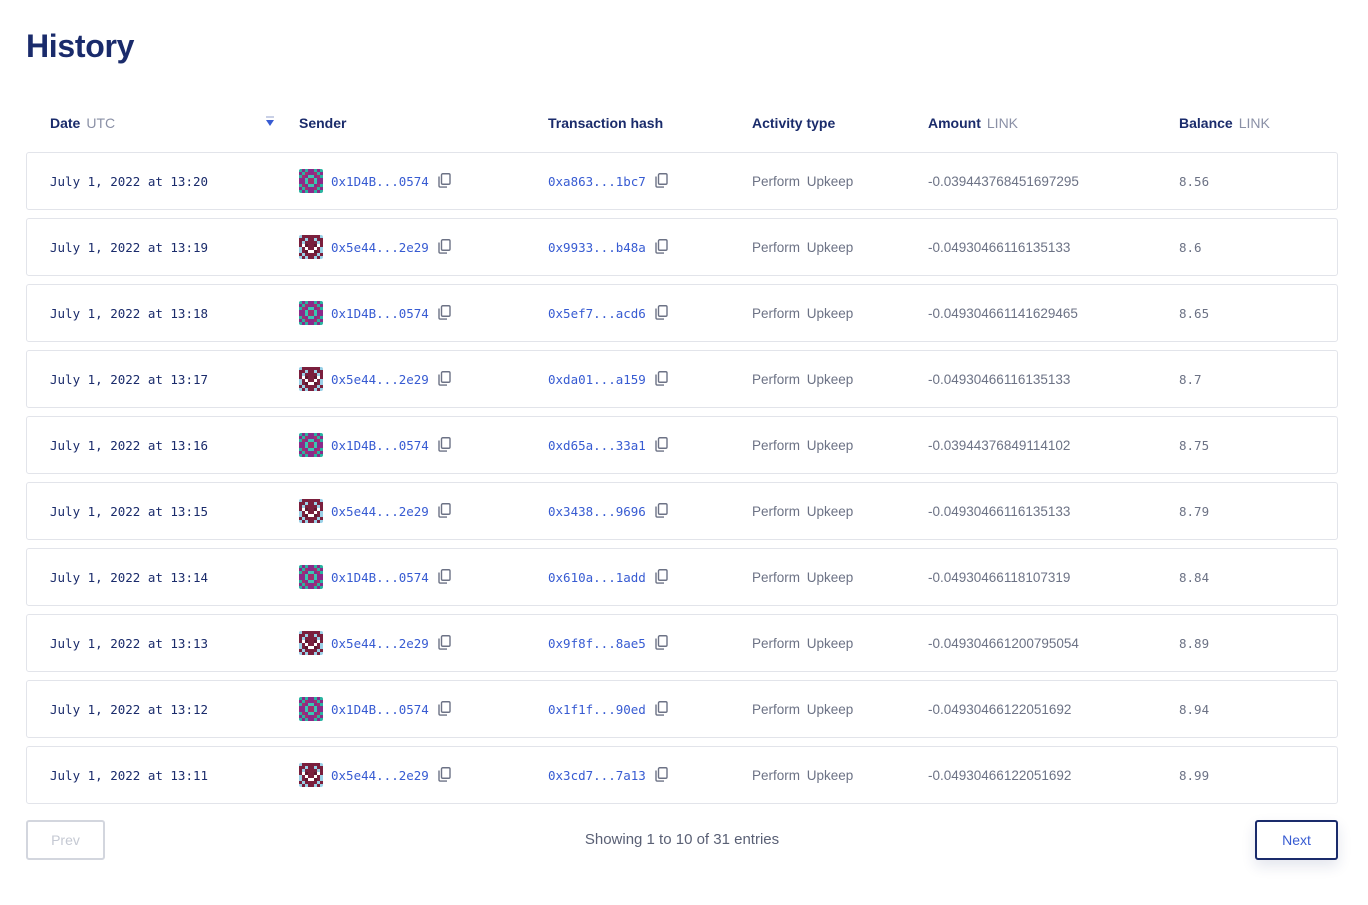 This screenshot has height=905, width=1368. Describe the element at coordinates (597, 643) in the screenshot. I see `transaction-hash-link: 0x9f8f...8ae5` at that location.